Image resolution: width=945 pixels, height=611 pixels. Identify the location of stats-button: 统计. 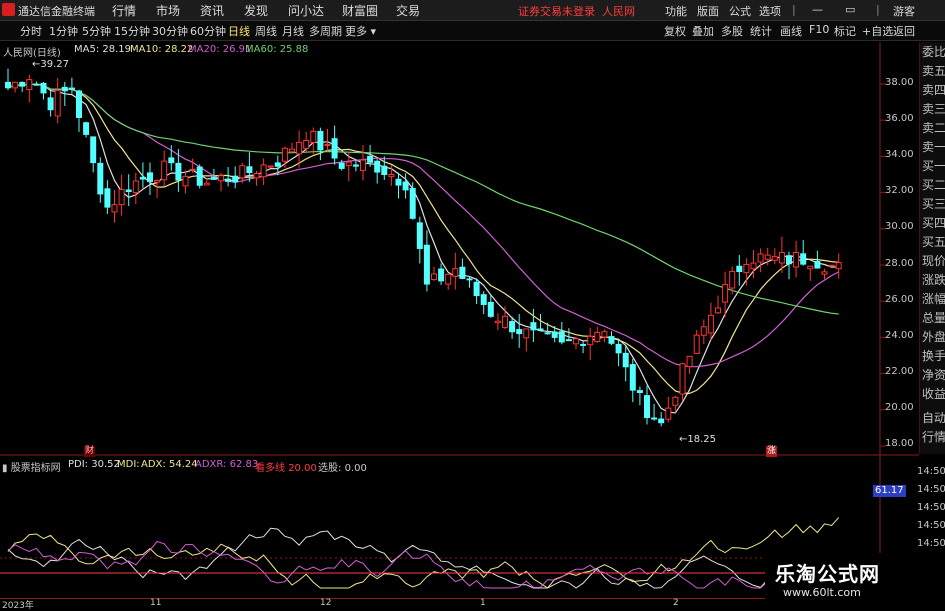
(761, 31).